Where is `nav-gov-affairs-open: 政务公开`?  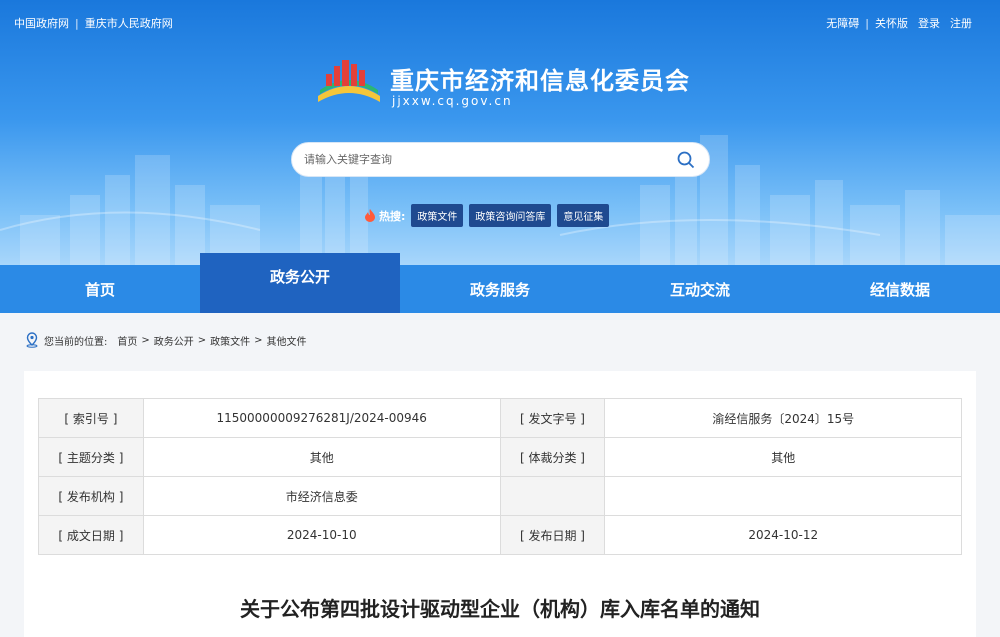
nav-gov-affairs-open: 政务公开 is located at coordinates (300, 283).